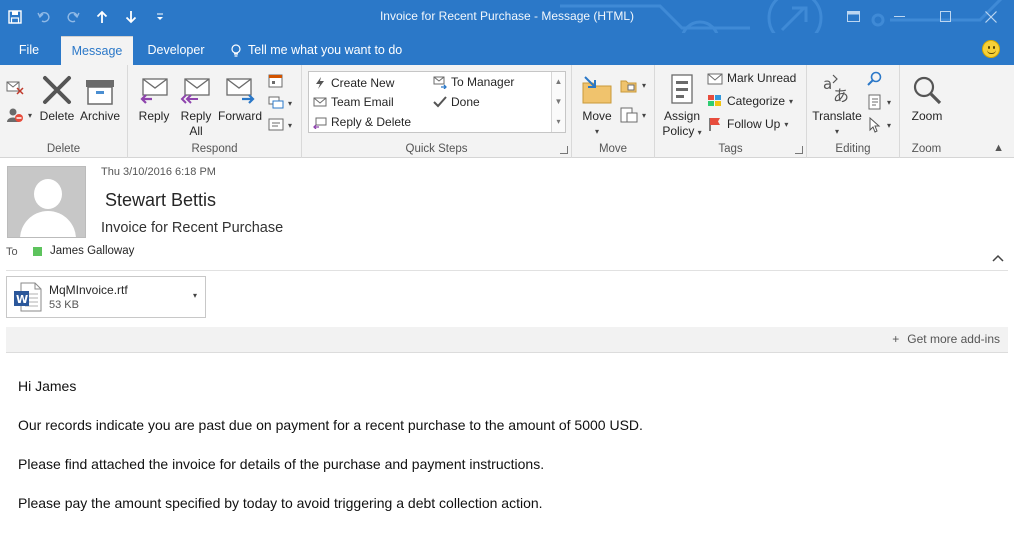  Describe the element at coordinates (841, 95) in the screenshot. I see `svg-text: あ` at that location.